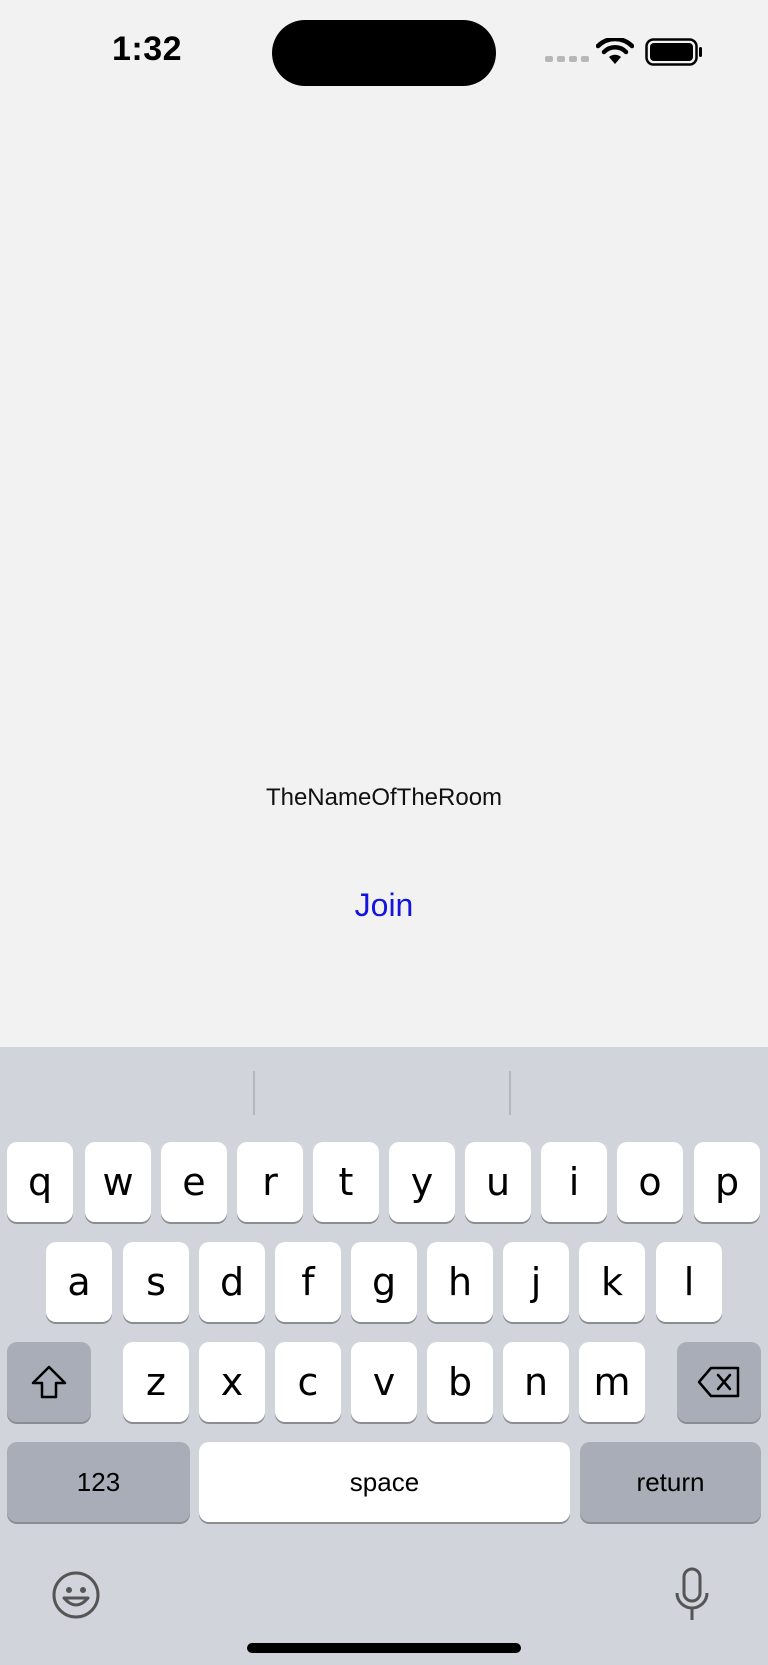  I want to click on key-x: x, so click(232, 1382).